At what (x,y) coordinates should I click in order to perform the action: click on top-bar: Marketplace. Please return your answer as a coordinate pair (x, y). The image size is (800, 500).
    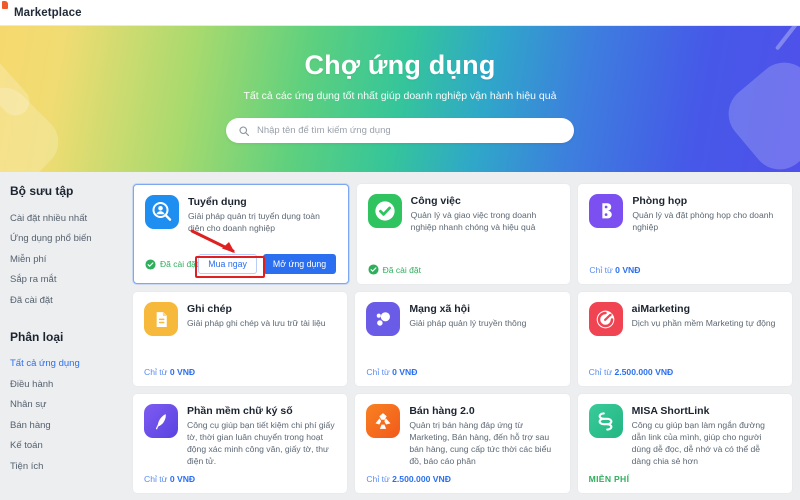
    Looking at the image, I should click on (400, 13).